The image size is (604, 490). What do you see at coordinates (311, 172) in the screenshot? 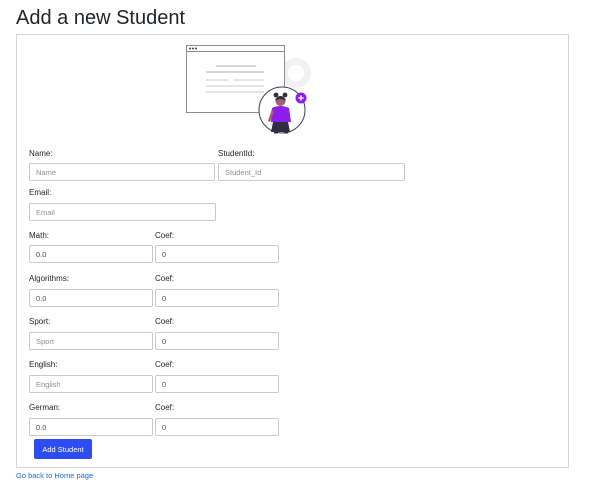
I see `student-id-input` at bounding box center [311, 172].